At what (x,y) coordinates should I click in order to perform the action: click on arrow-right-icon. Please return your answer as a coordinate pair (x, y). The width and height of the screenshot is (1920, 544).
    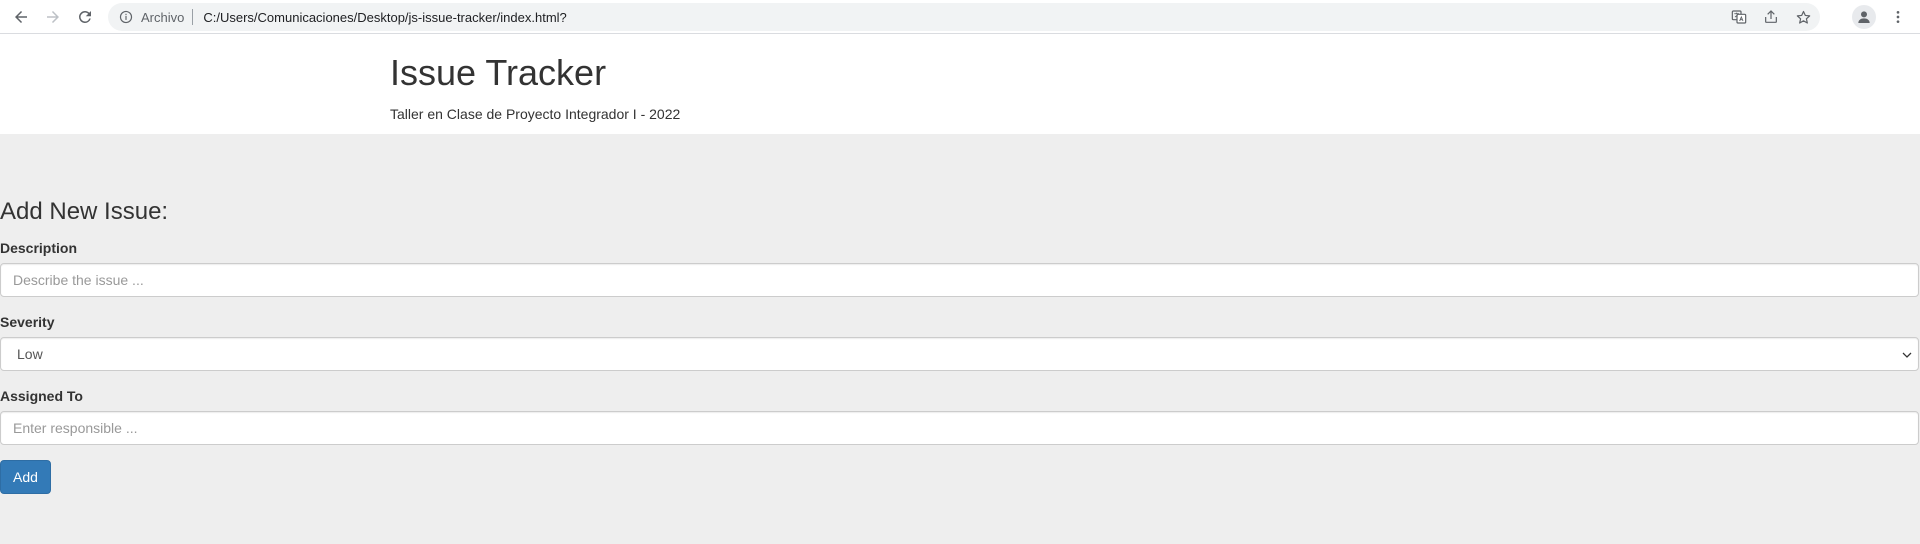
    Looking at the image, I should click on (53, 17).